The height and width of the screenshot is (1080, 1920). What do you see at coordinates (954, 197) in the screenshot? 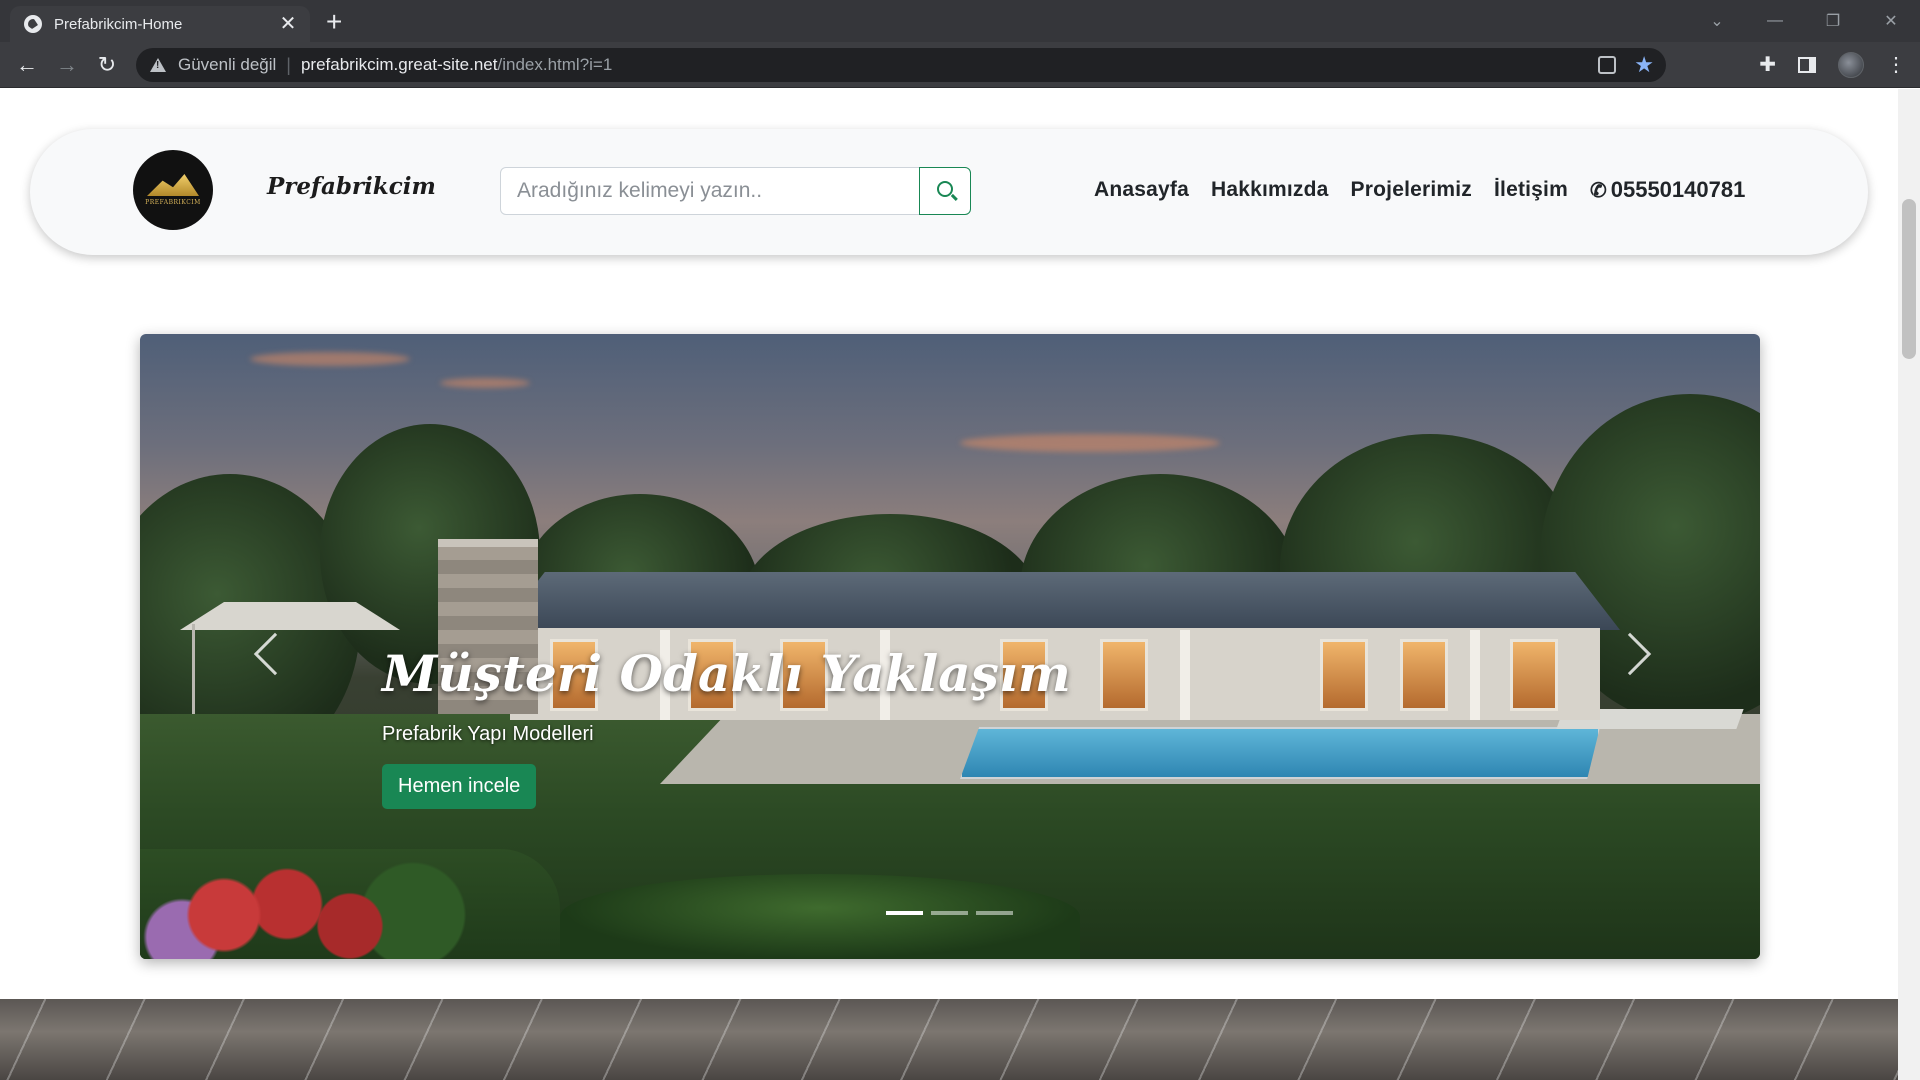
I see `search-icon-handle` at bounding box center [954, 197].